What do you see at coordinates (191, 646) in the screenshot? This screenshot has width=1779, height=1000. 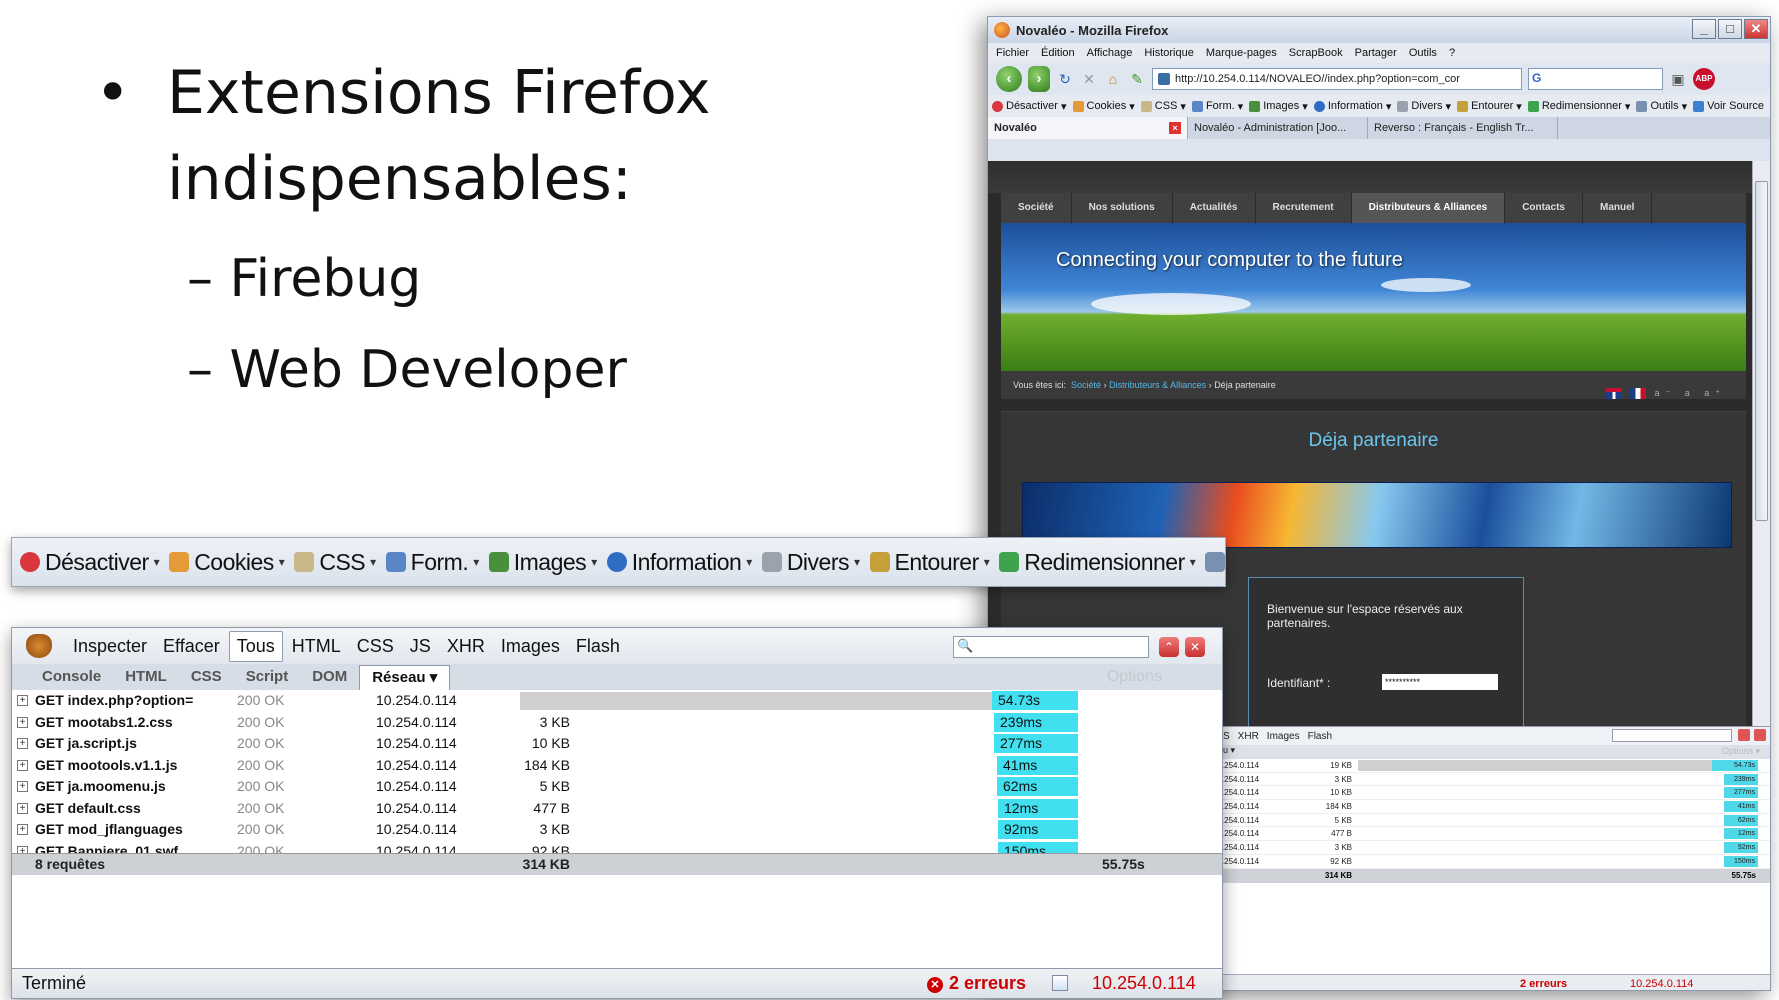 I see `clear-button: Effacer` at bounding box center [191, 646].